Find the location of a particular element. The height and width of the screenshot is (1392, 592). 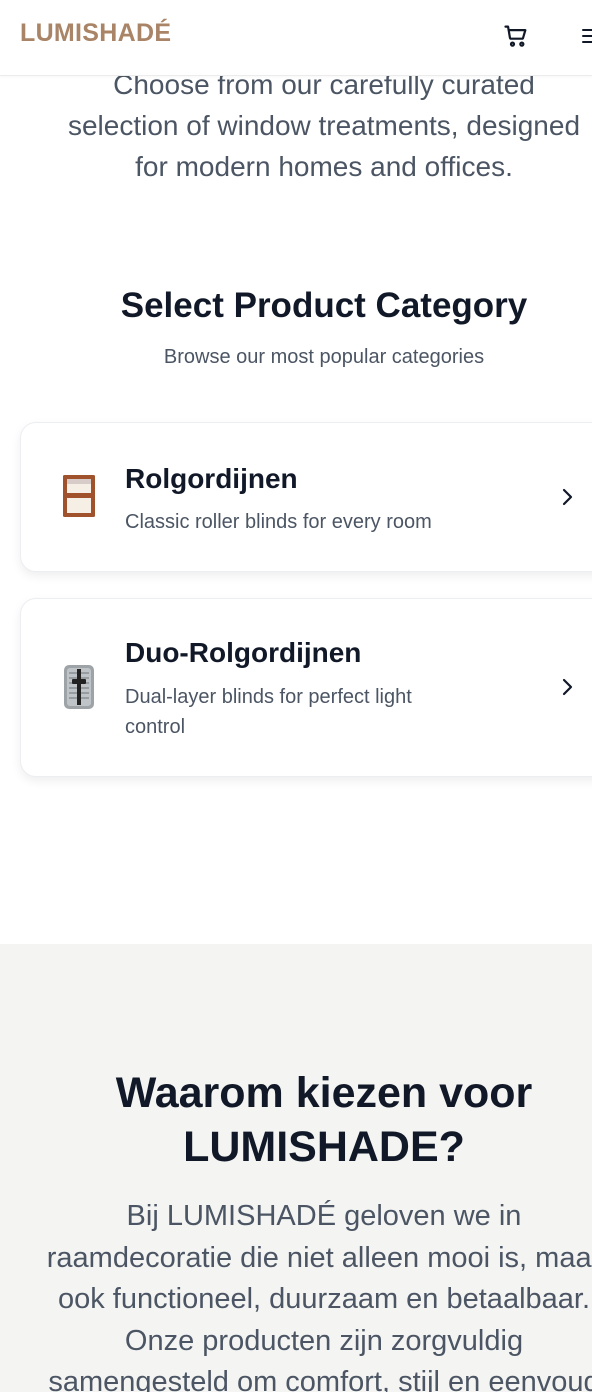

menu-button is located at coordinates (586, 36).